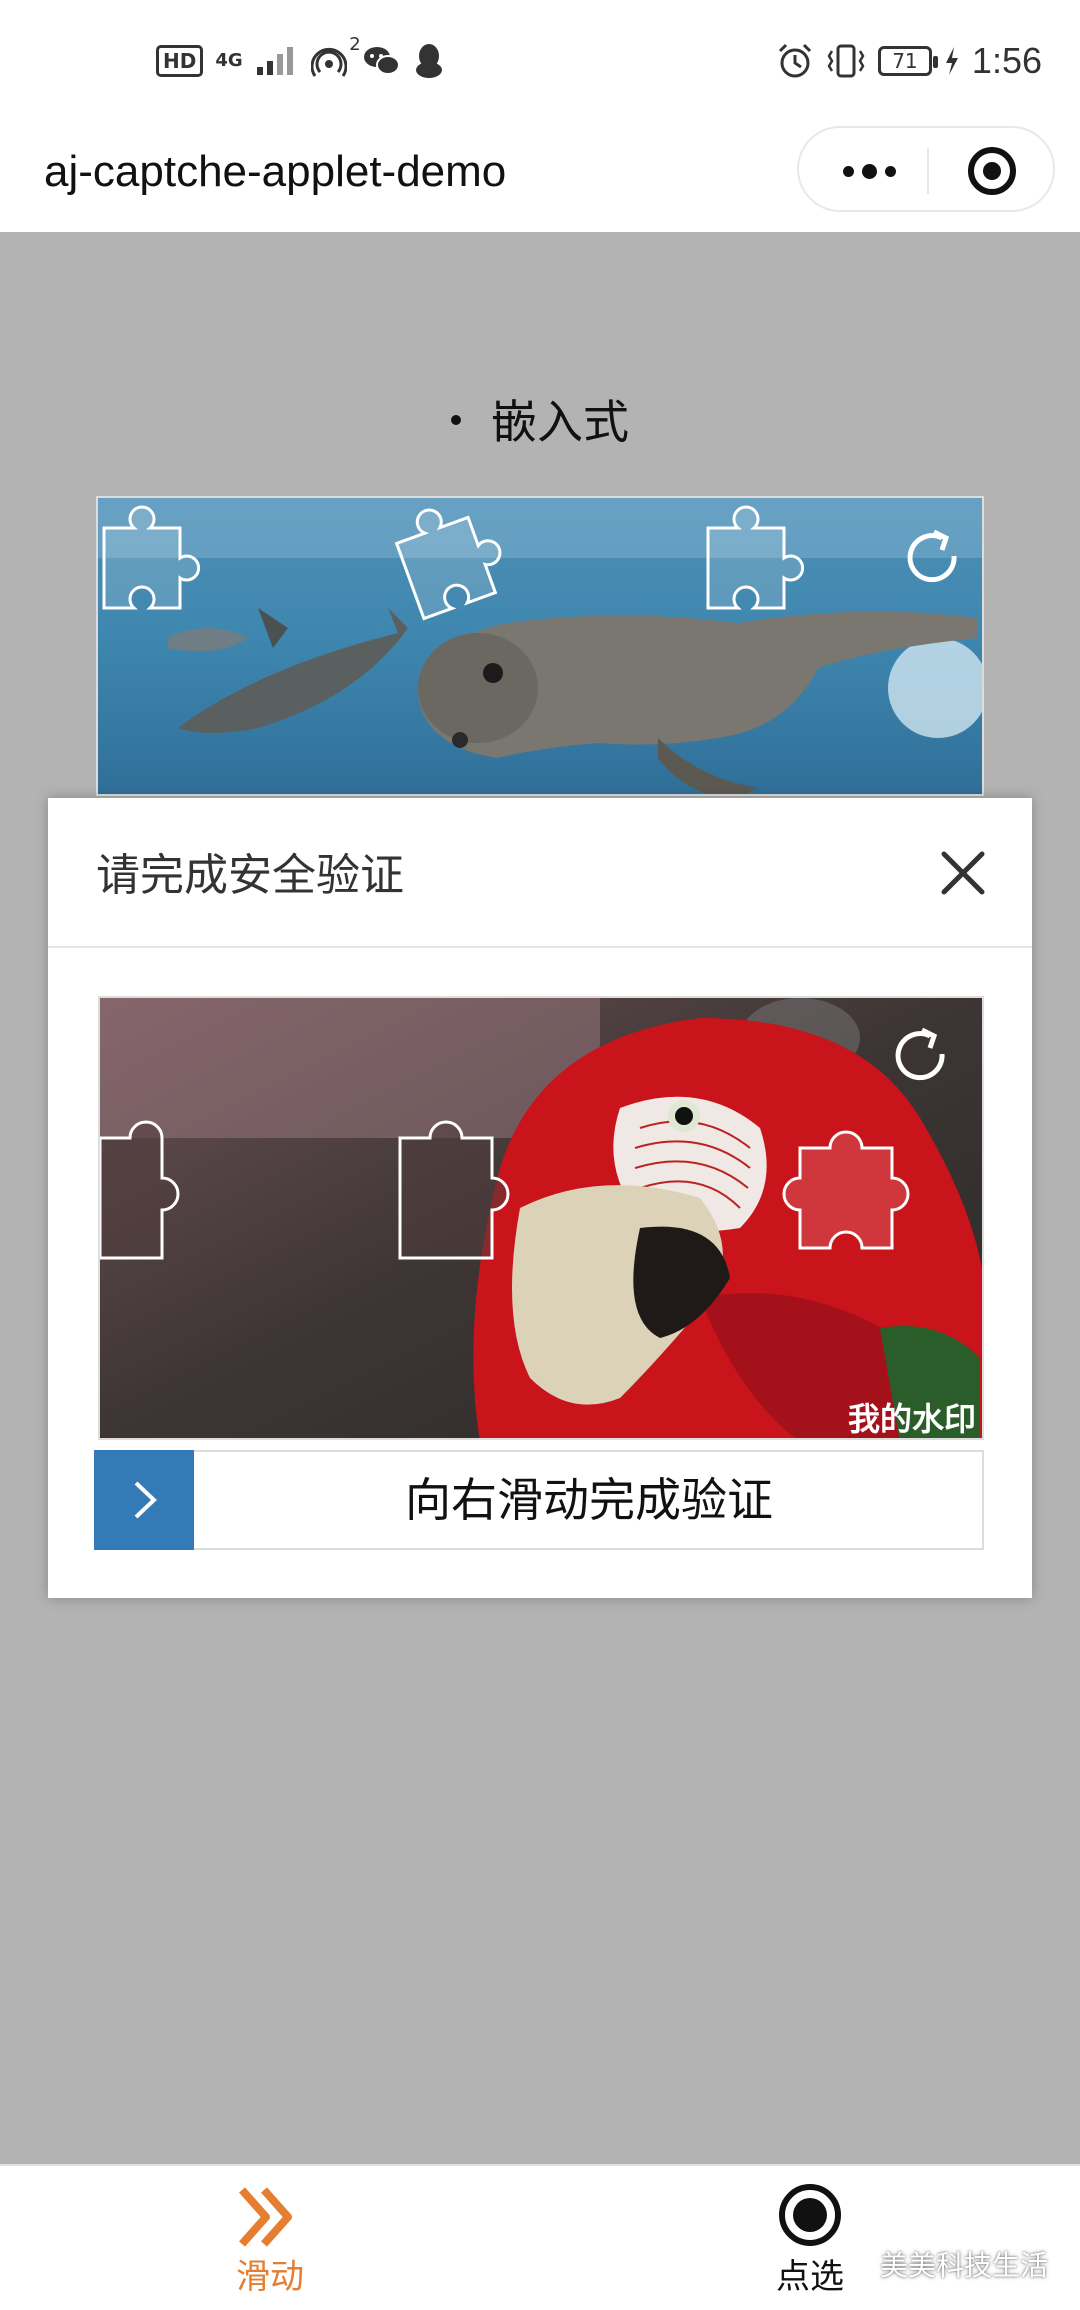  What do you see at coordinates (355, 44) in the screenshot?
I see `hotspot-badge: 2` at bounding box center [355, 44].